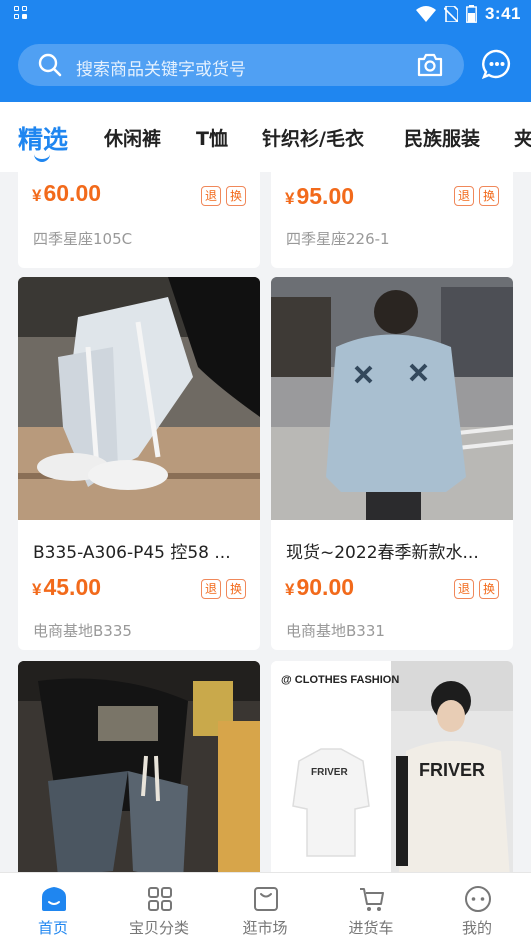  Describe the element at coordinates (21, 13) in the screenshot. I see `app-notification-icon` at that location.